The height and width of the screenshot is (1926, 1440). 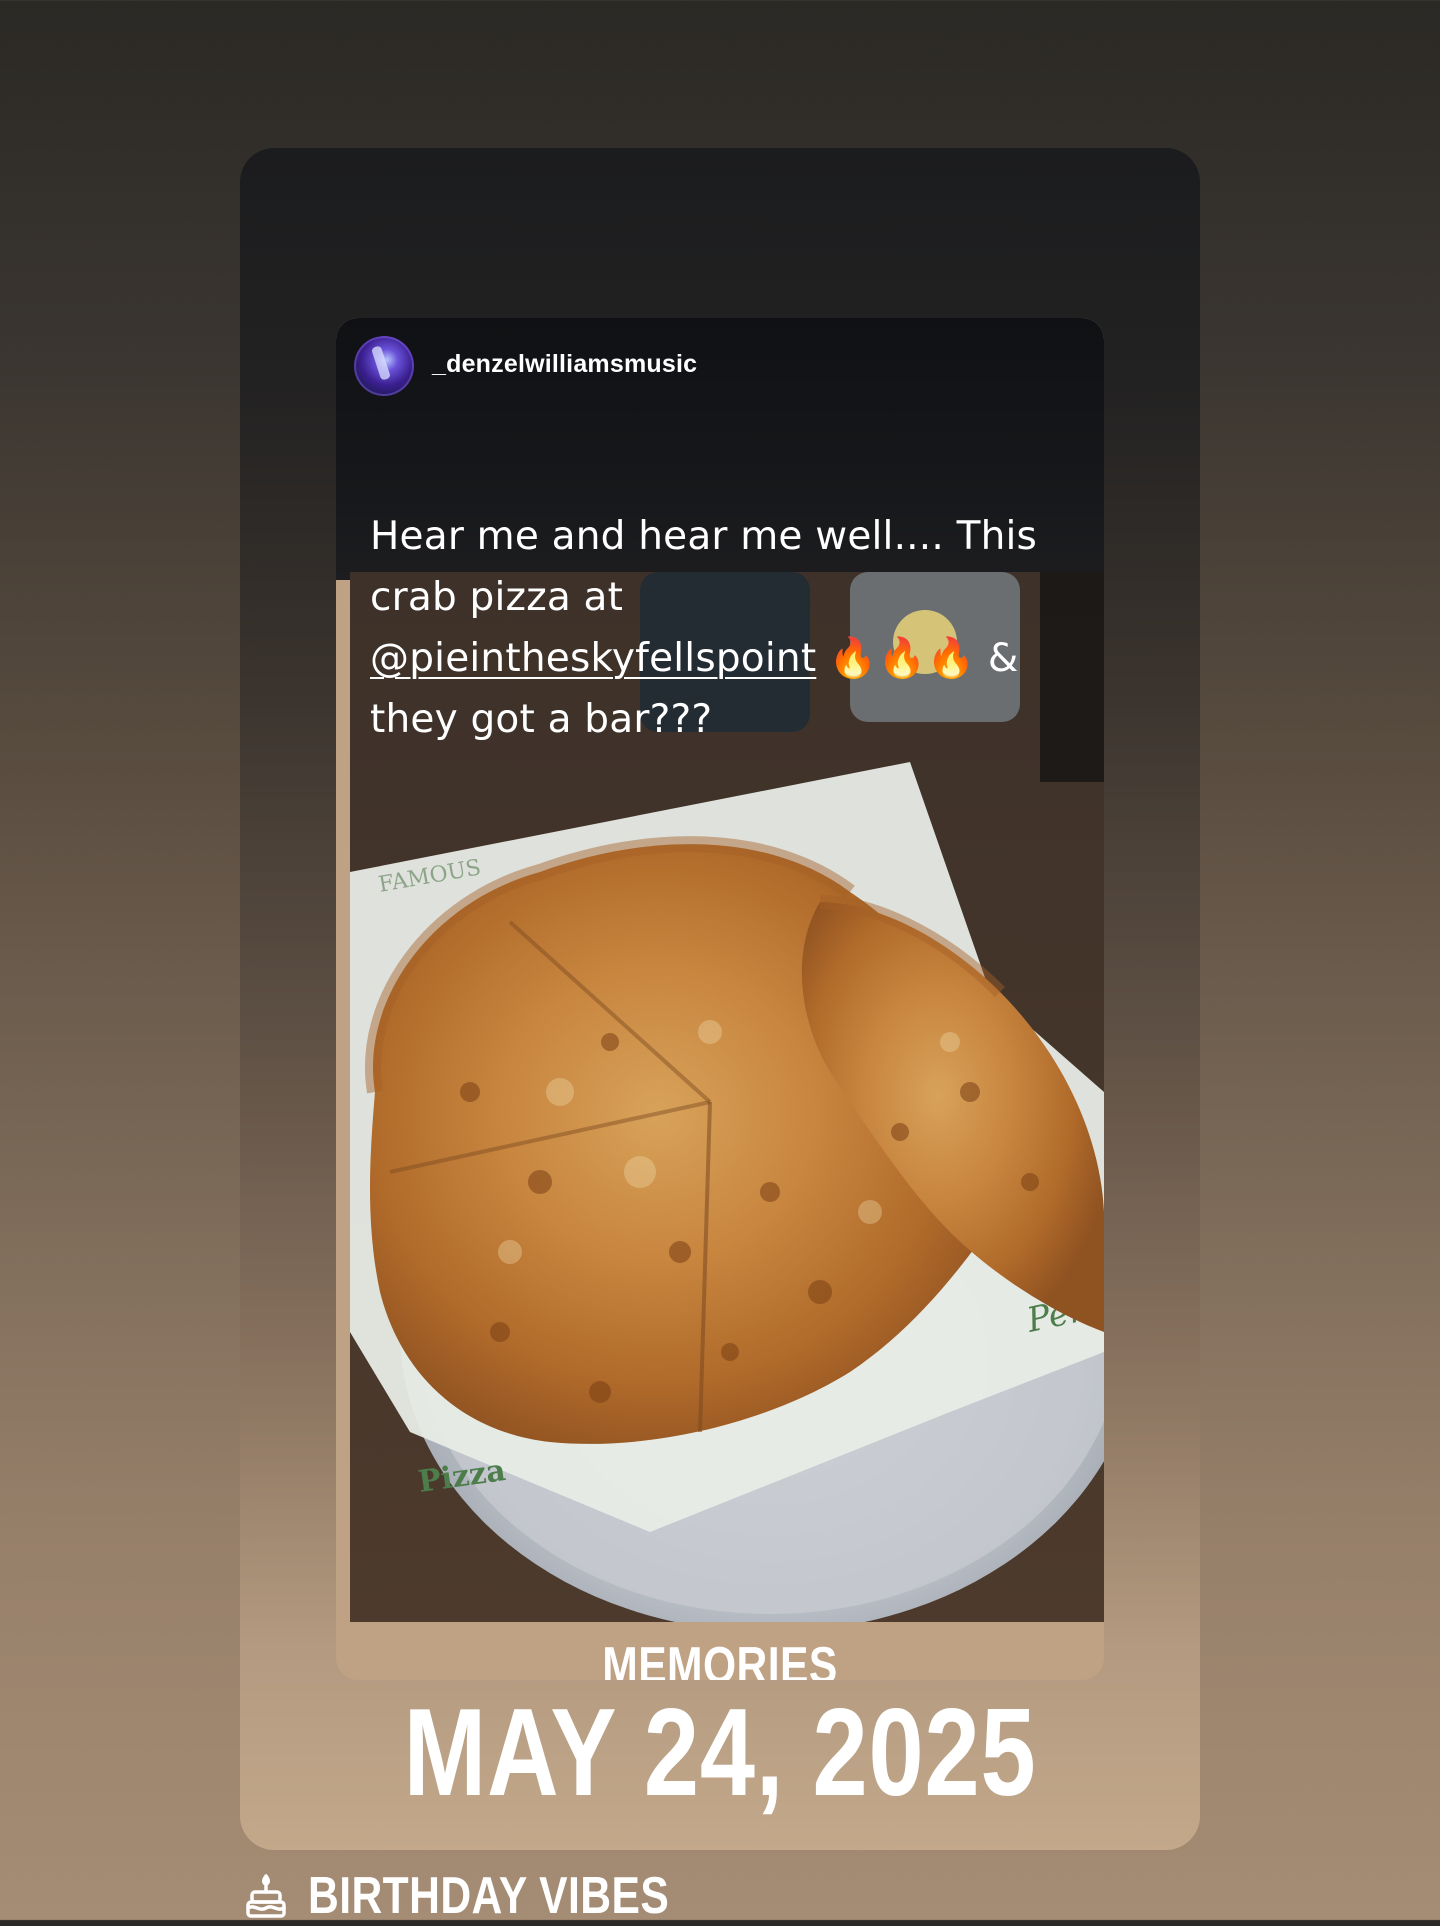 What do you see at coordinates (720, 1753) in the screenshot?
I see `memory-date: MAY 24, 2025` at bounding box center [720, 1753].